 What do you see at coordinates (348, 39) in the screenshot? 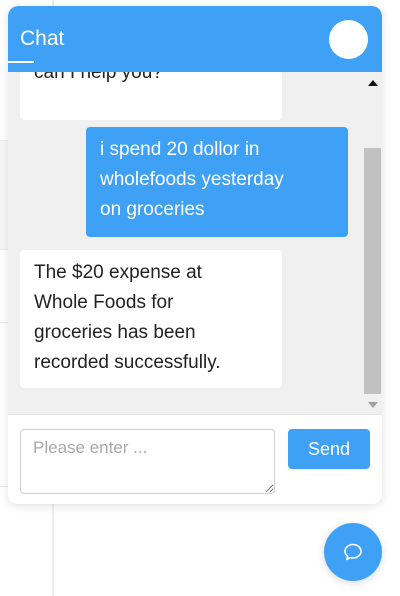
I see `avatar` at bounding box center [348, 39].